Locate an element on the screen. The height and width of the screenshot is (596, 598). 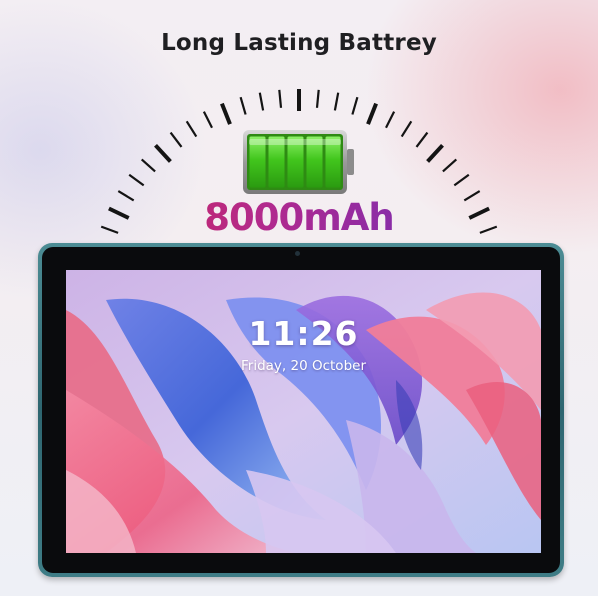
battery-capacity: 8000mAh is located at coordinates (299, 217).